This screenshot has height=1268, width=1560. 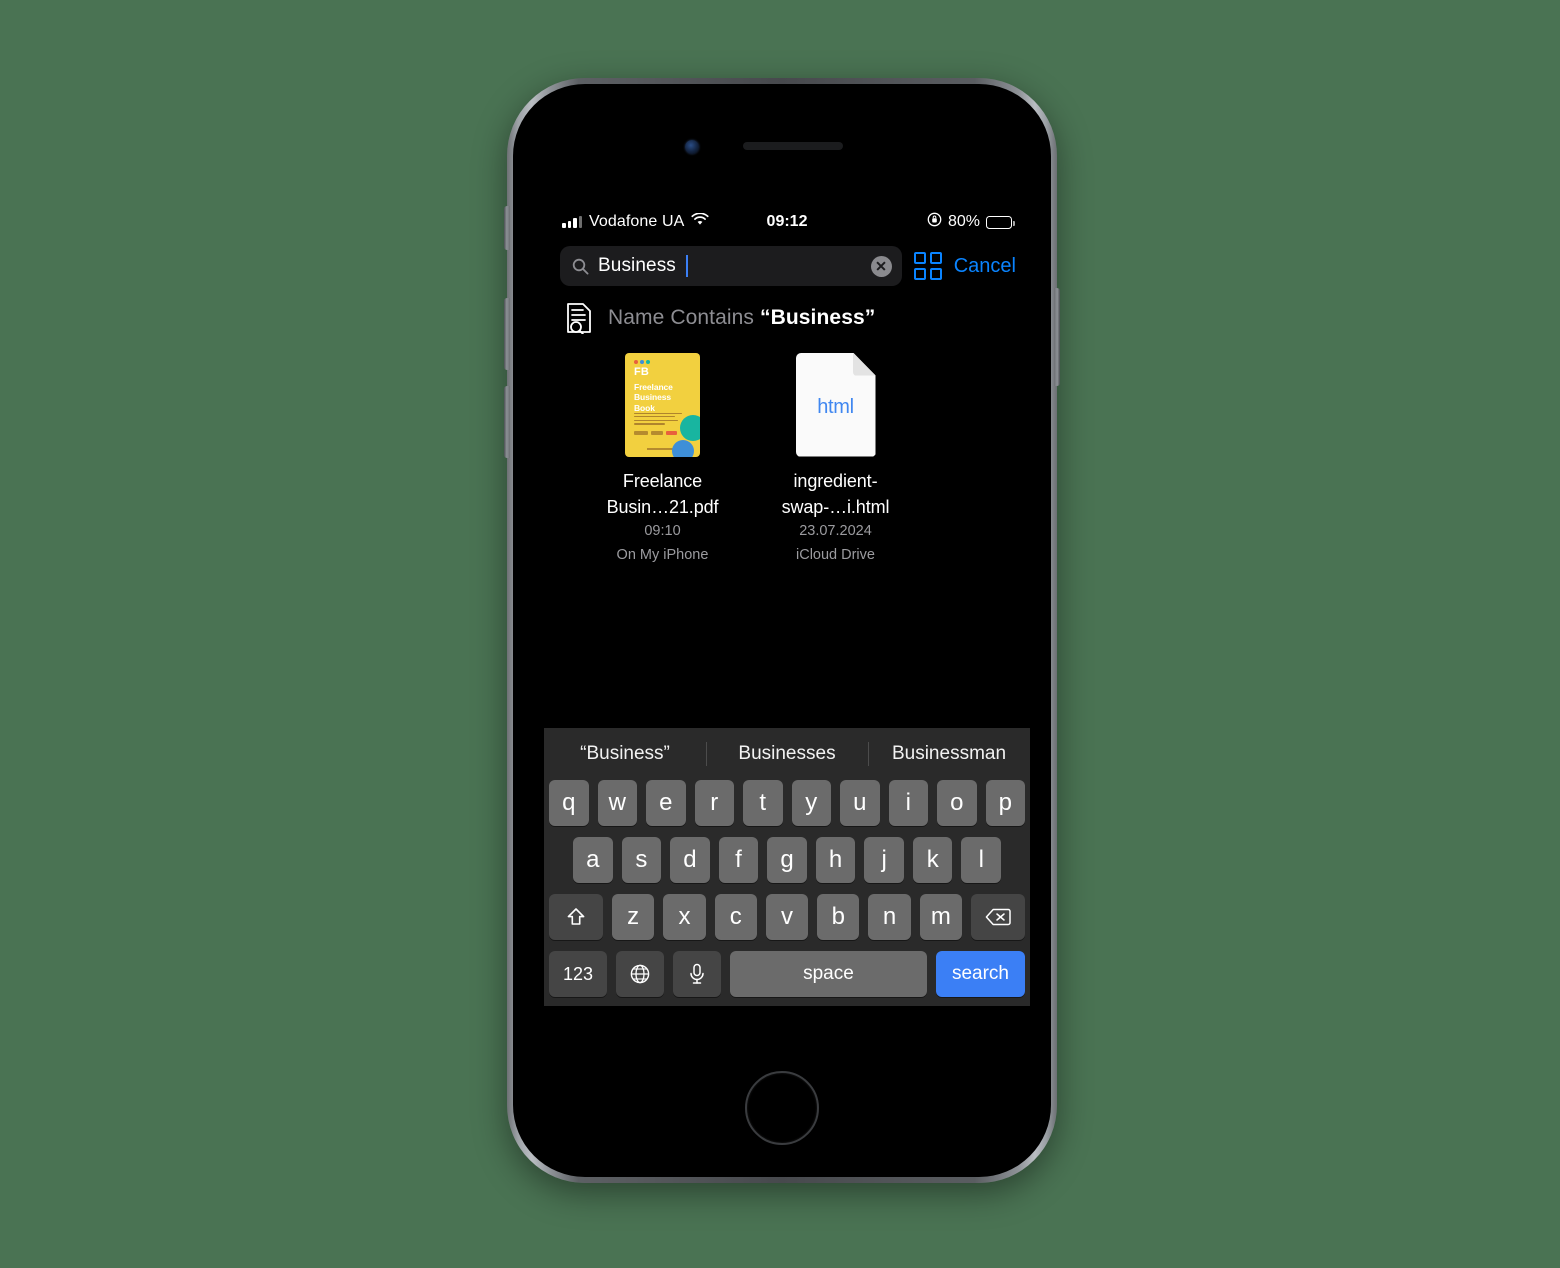 What do you see at coordinates (828, 974) in the screenshot?
I see `space-key: space` at bounding box center [828, 974].